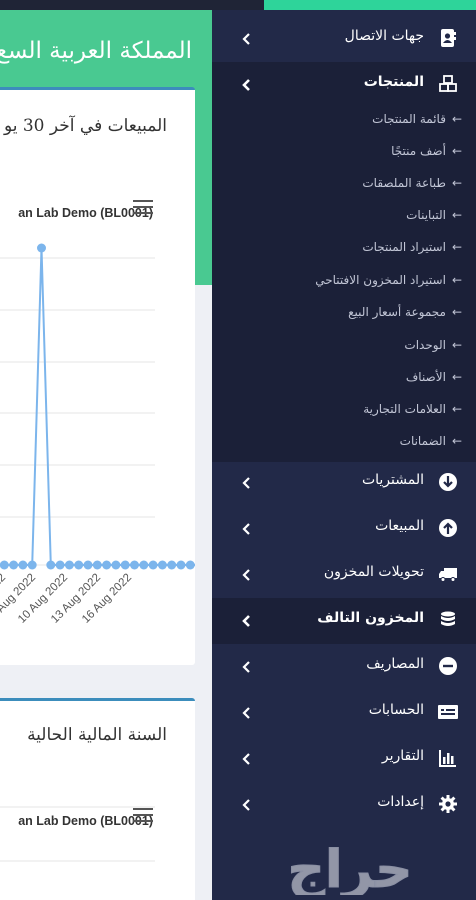  I want to click on svg-text: حراج, so click(349, 870).